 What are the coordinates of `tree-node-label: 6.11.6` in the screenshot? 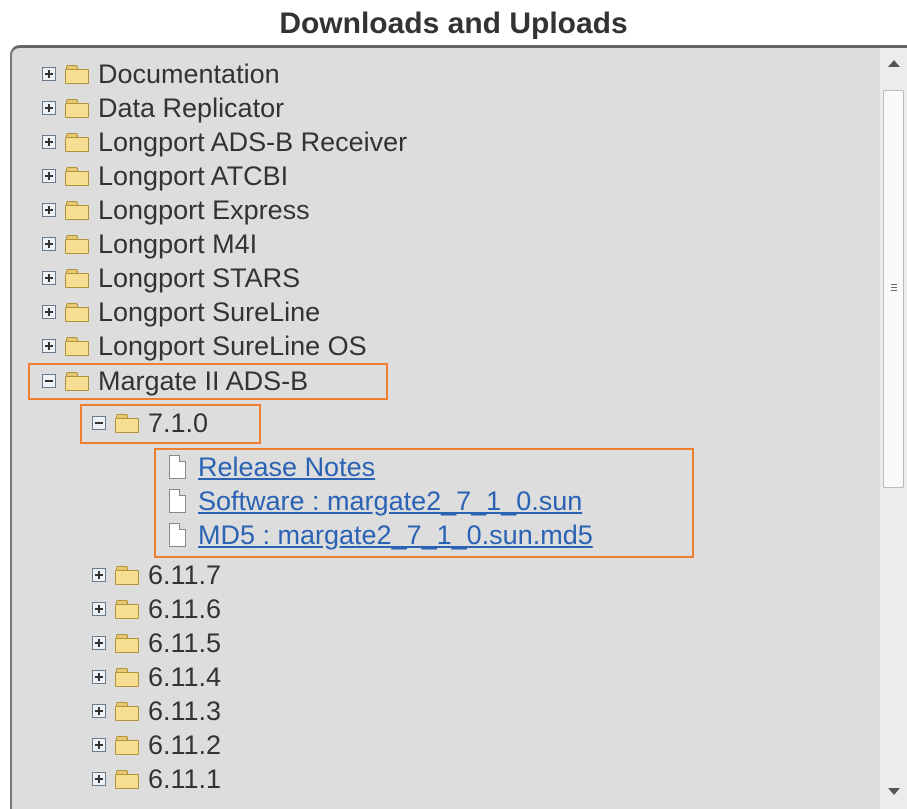 It's located at (184, 609).